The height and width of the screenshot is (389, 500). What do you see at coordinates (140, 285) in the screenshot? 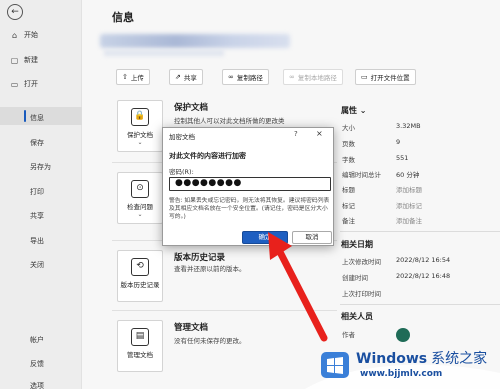
I see `card-label: 版本历史记录` at bounding box center [140, 285].